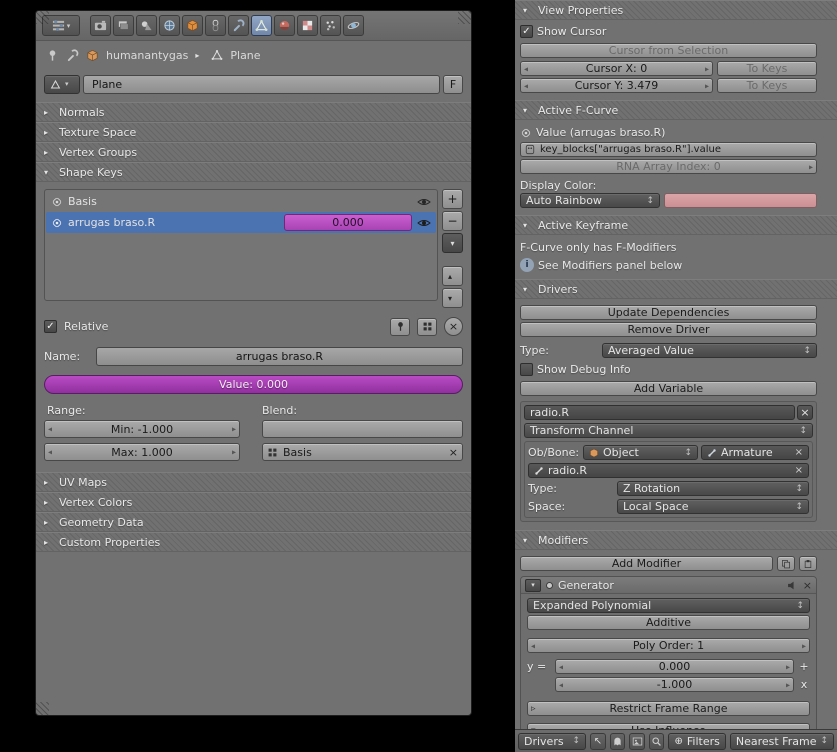 This screenshot has height=752, width=837. What do you see at coordinates (792, 585) in the screenshot?
I see `speaker-mute-icon` at bounding box center [792, 585].